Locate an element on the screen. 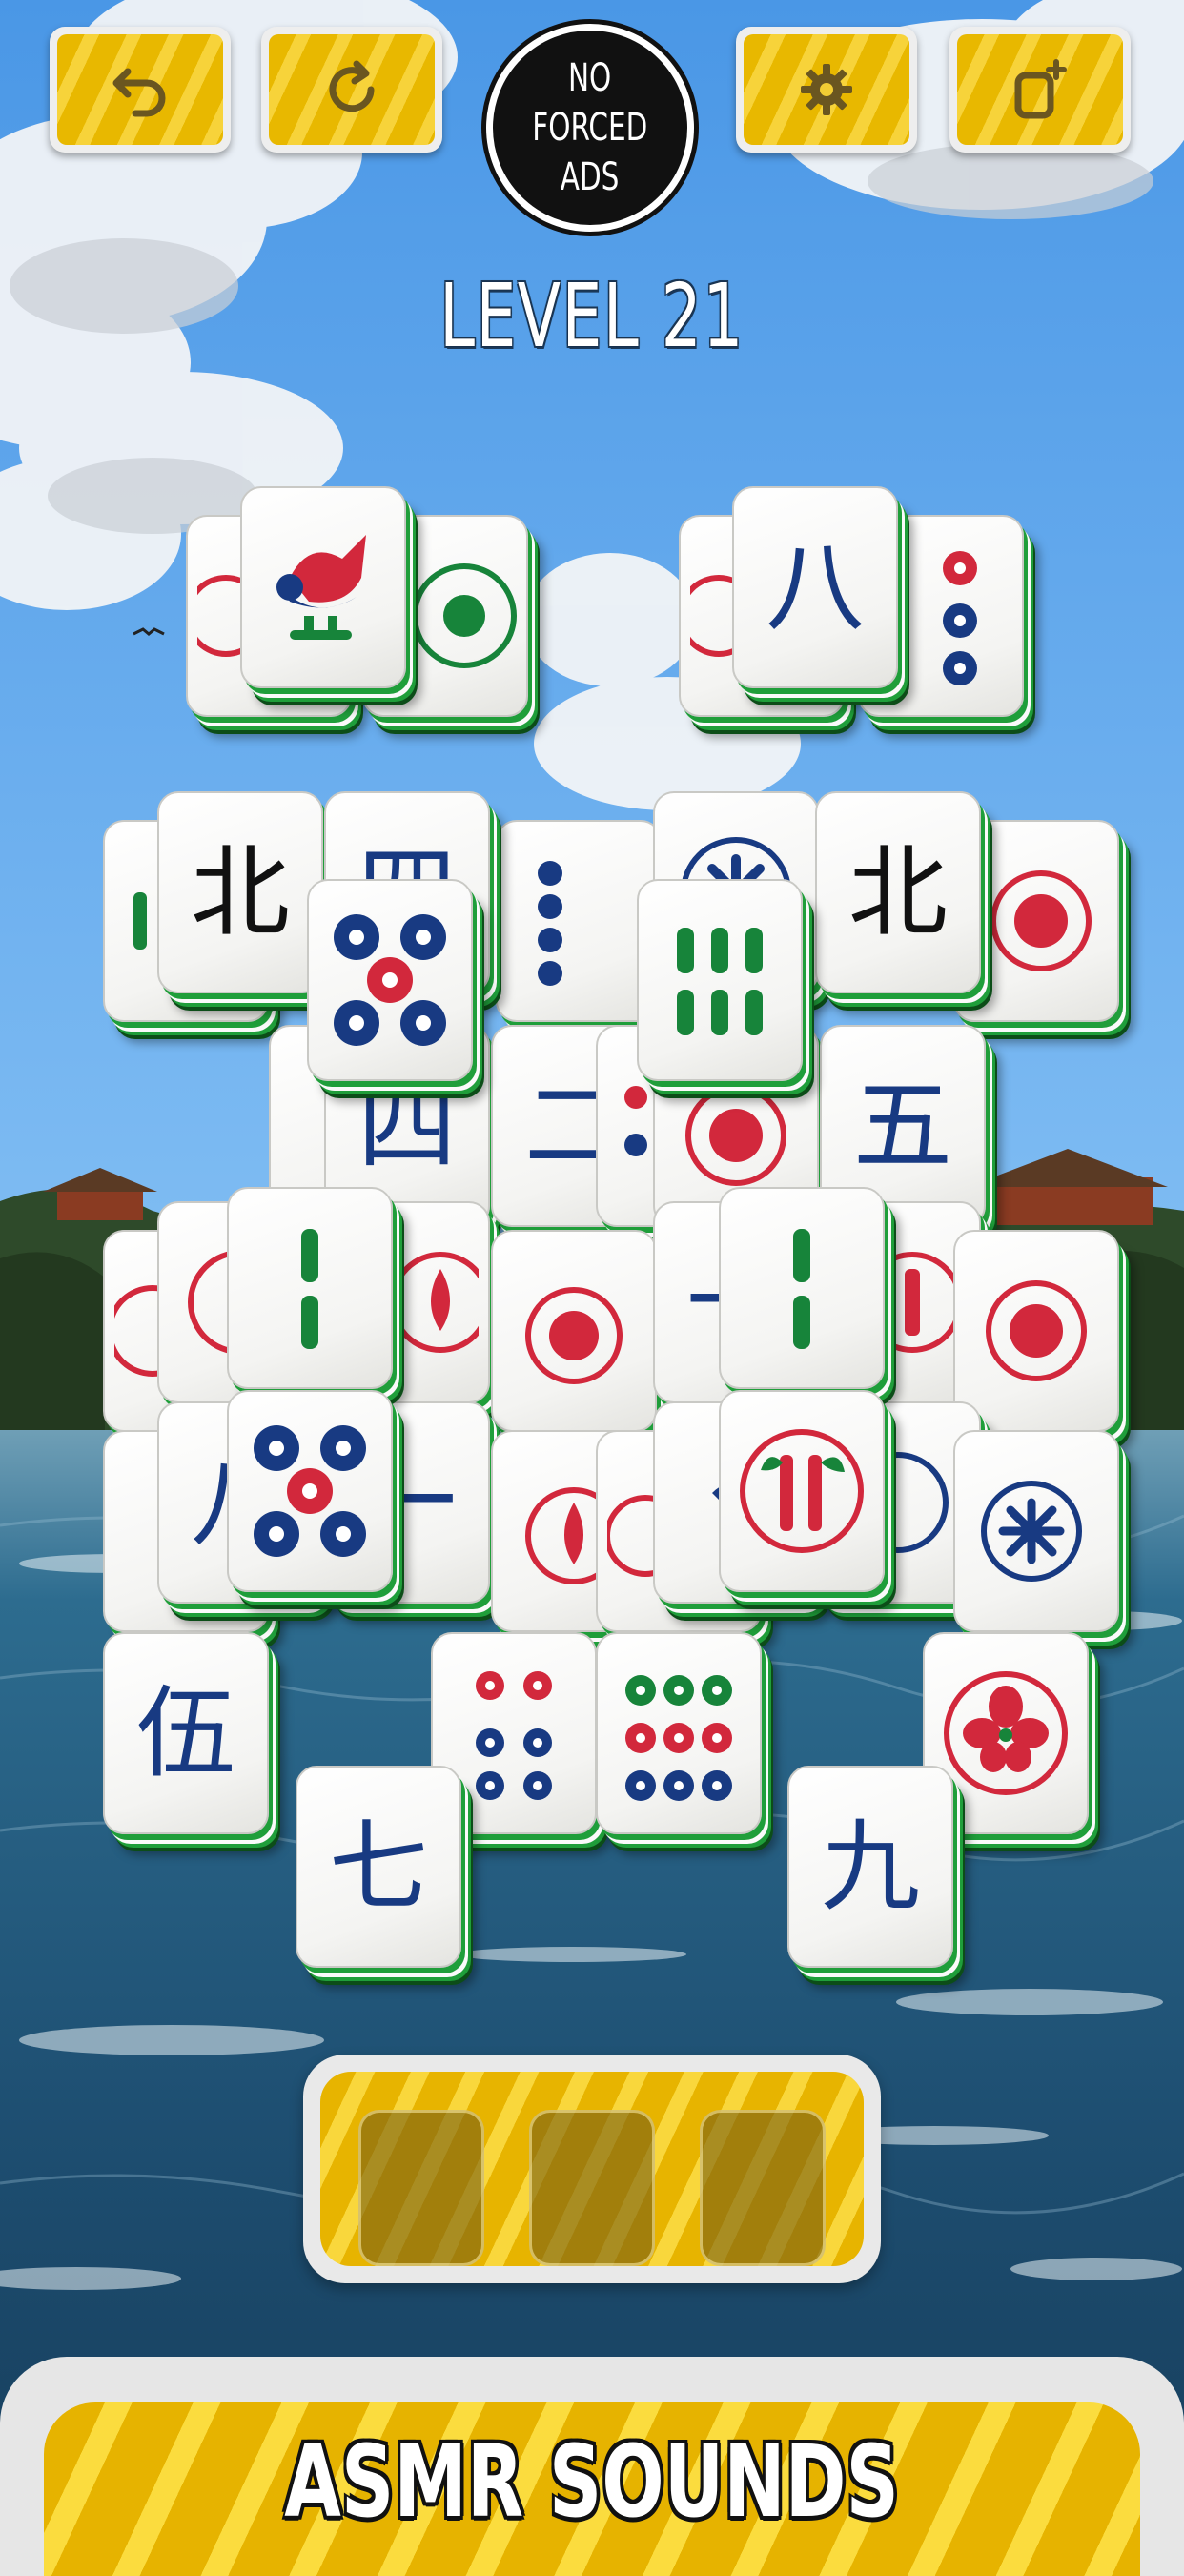 The image size is (1184, 2576). add-tiles-button is located at coordinates (1040, 90).